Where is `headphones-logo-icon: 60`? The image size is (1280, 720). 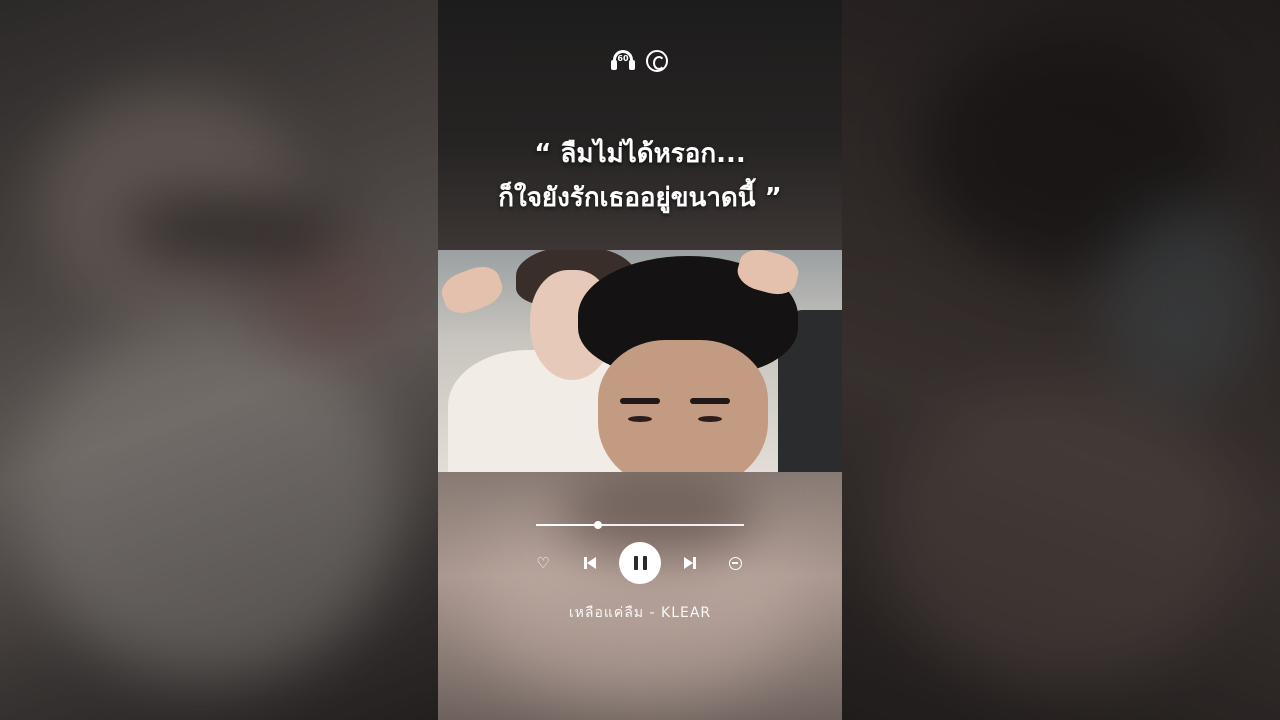 headphones-logo-icon: 60 is located at coordinates (623, 61).